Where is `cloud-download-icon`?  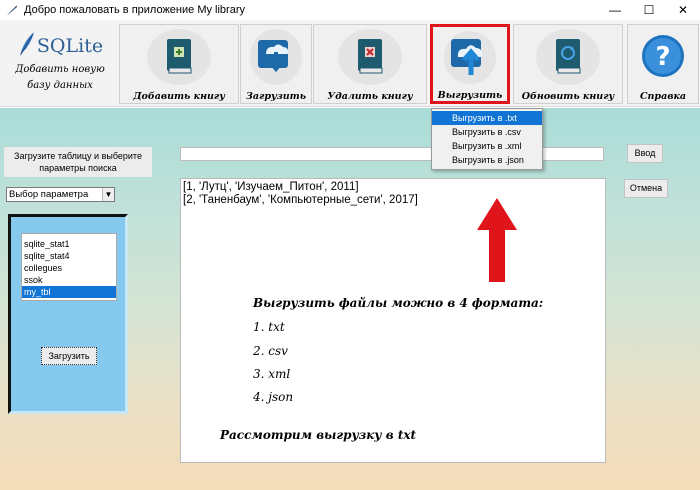 cloud-download-icon is located at coordinates (276, 57).